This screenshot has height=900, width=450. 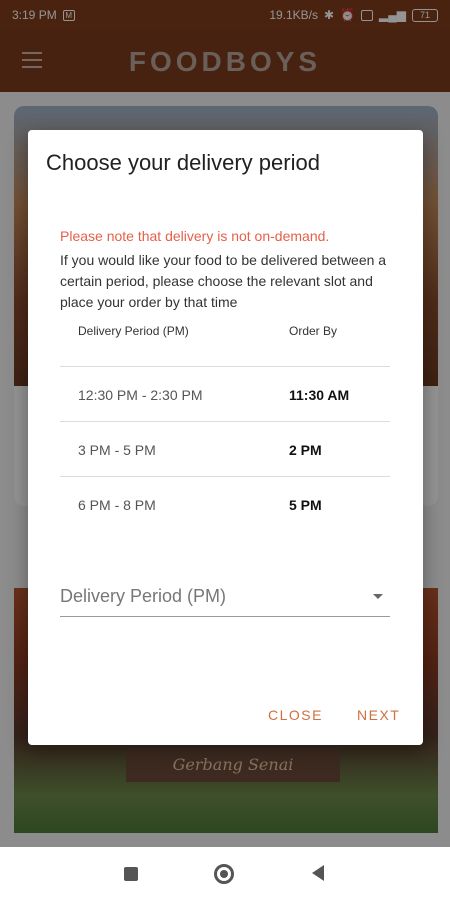 I want to click on table-row: 3 PM - 5 PM 2 PM, so click(x=225, y=449).